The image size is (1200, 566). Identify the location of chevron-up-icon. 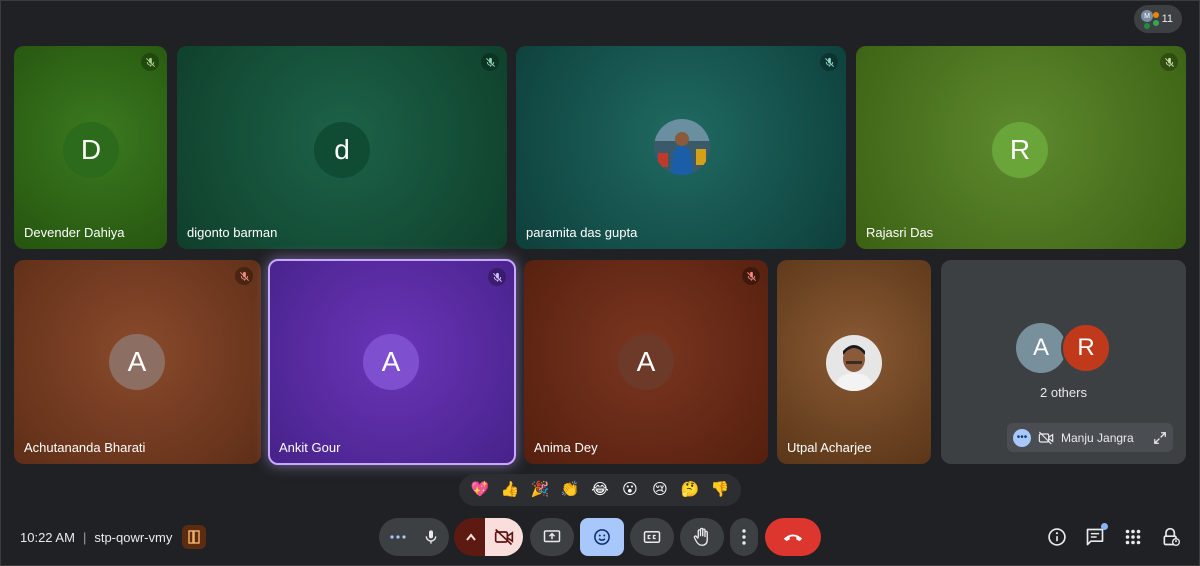
(471, 537).